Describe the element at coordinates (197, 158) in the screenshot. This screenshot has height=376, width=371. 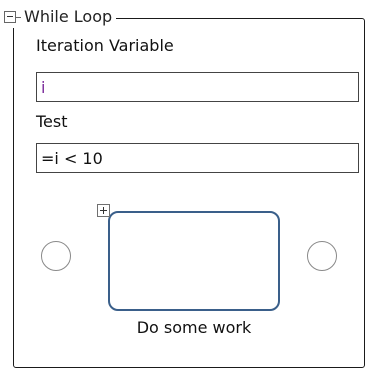
I see `test-input` at that location.